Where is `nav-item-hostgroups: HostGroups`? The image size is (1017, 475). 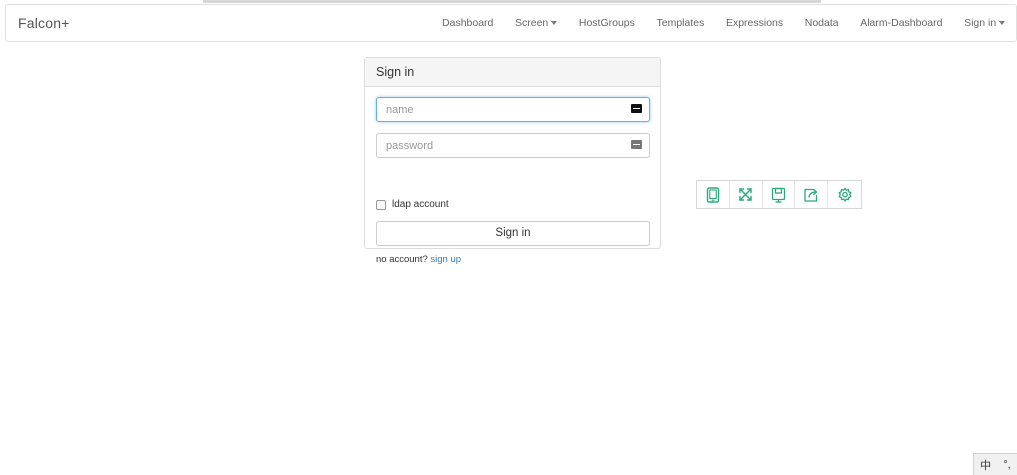
nav-item-hostgroups: HostGroups is located at coordinates (607, 23).